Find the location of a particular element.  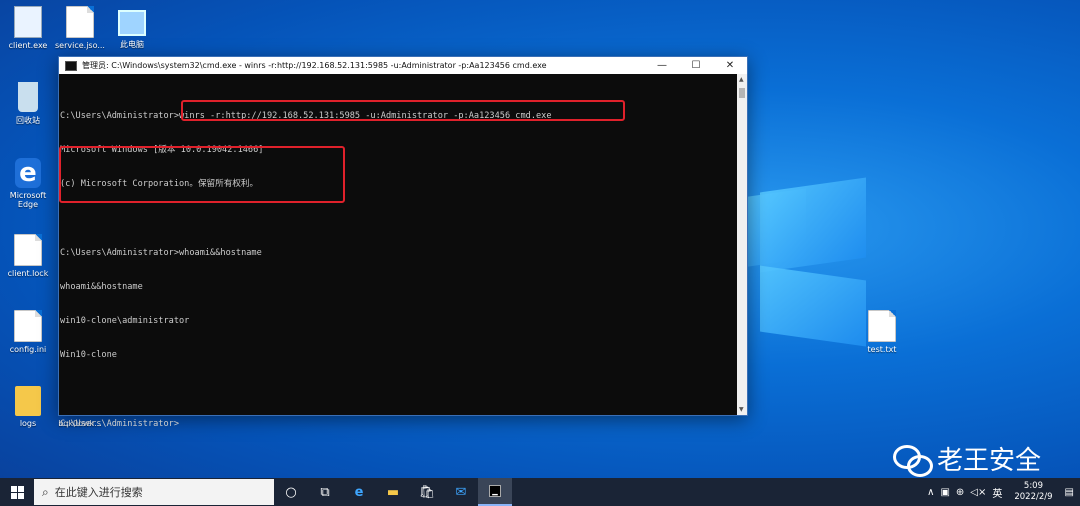

desktop-icon-label: 此电脑 is located at coordinates (132, 44).